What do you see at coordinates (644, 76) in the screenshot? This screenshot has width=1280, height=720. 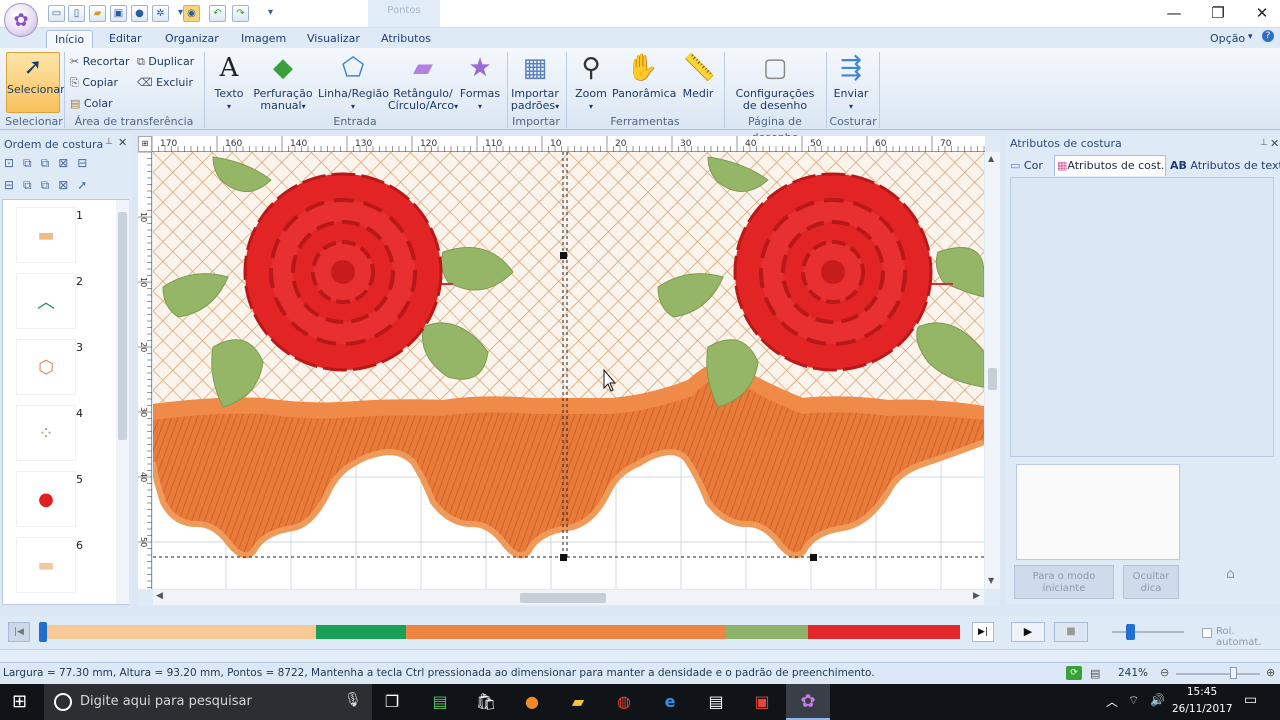 I see `pan-button: ✋ Panorâmica` at bounding box center [644, 76].